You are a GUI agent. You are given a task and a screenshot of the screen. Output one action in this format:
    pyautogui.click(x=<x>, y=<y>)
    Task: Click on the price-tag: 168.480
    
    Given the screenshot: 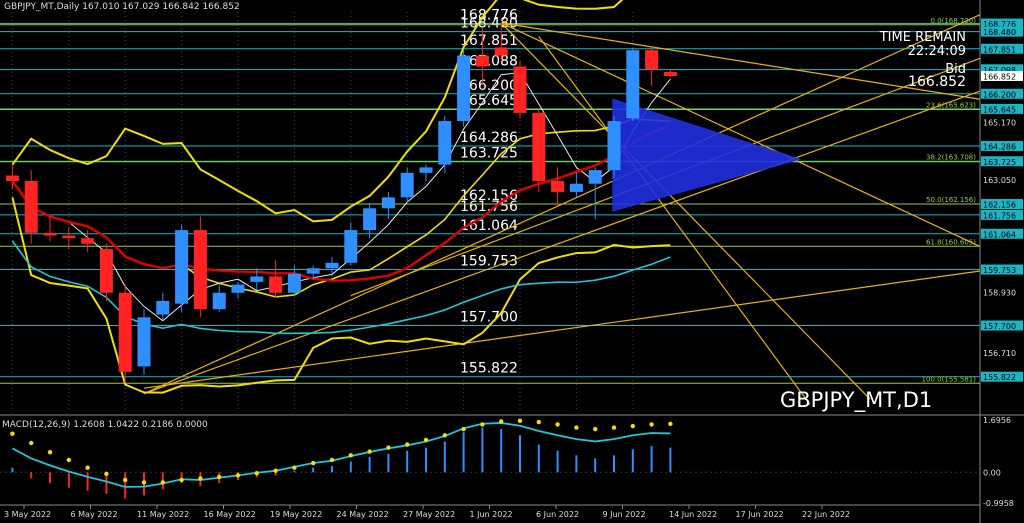 What is the action you would take?
    pyautogui.click(x=999, y=32)
    